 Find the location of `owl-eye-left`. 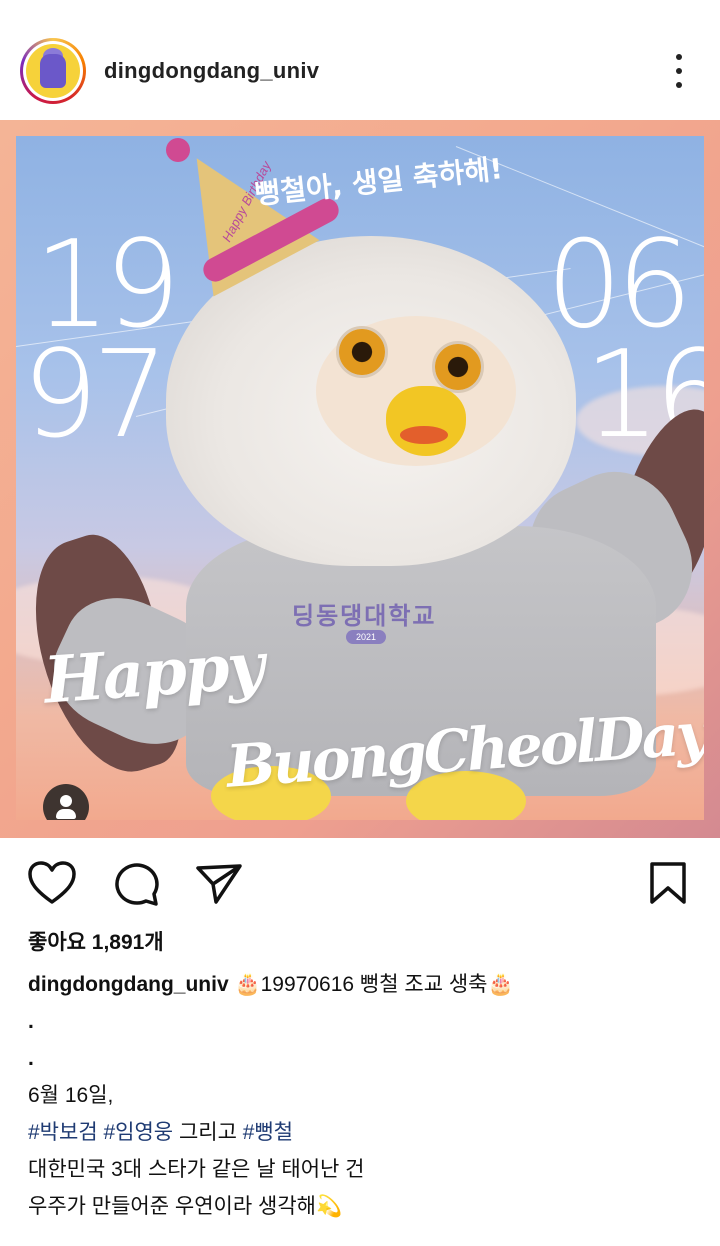

owl-eye-left is located at coordinates (362, 352).